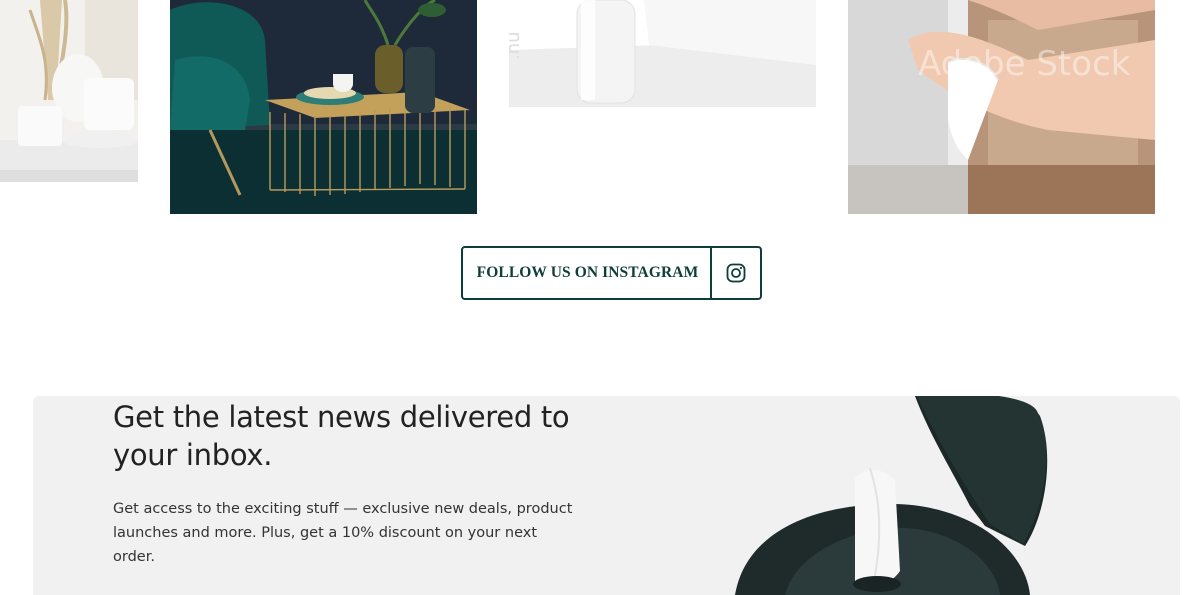 This screenshot has width=1190, height=595. I want to click on kitchenware-photo, so click(69, 91).